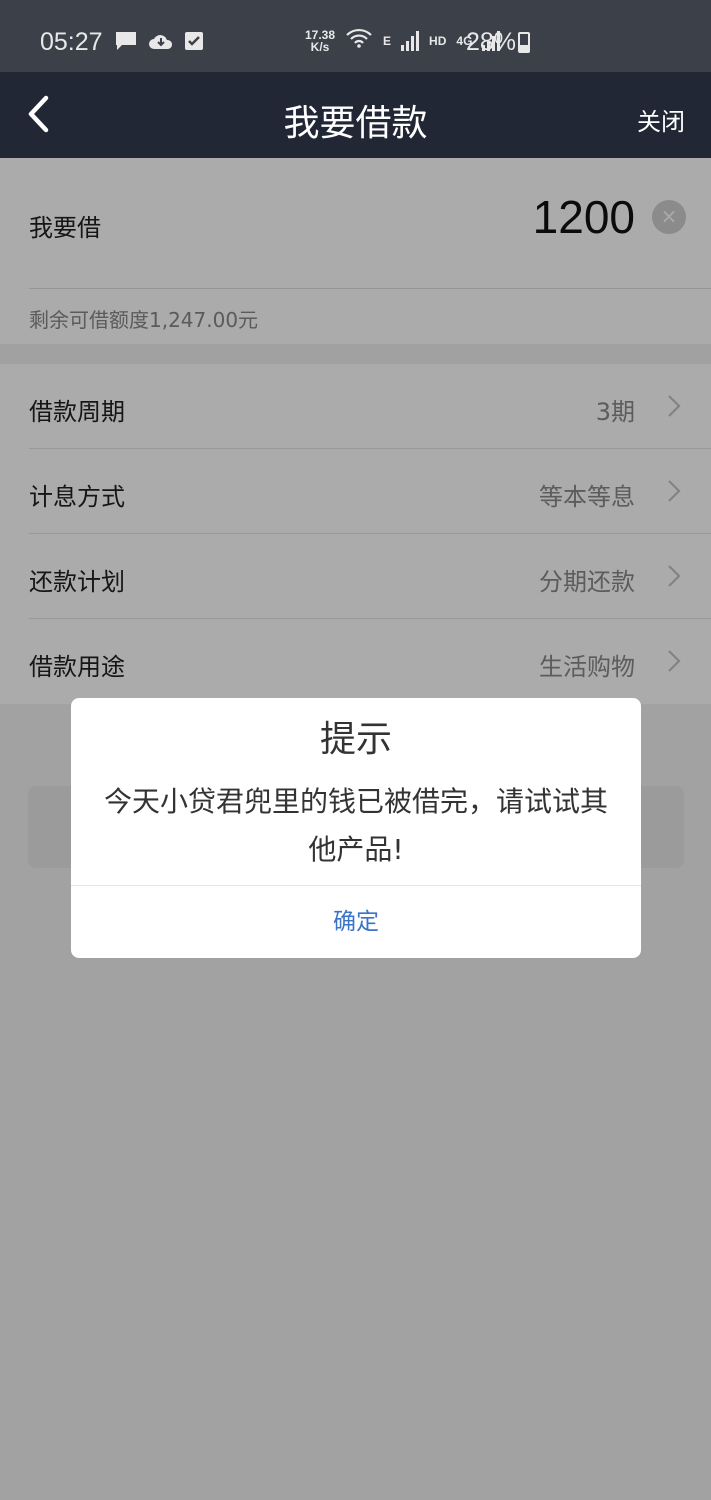 This screenshot has height=1500, width=711. I want to click on signal-icon, so click(410, 40).